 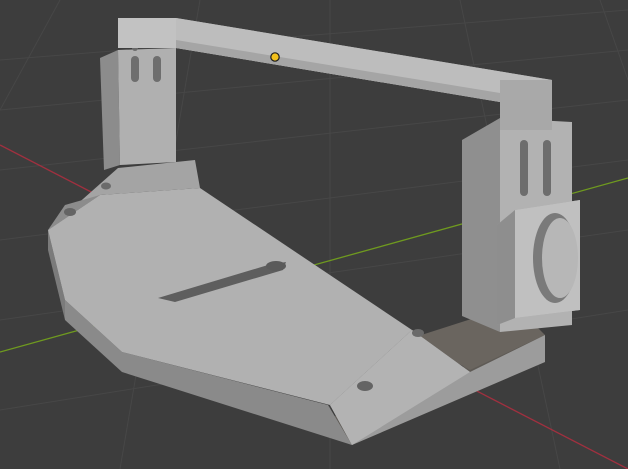 What do you see at coordinates (275, 57) in the screenshot?
I see `object-origin-icon` at bounding box center [275, 57].